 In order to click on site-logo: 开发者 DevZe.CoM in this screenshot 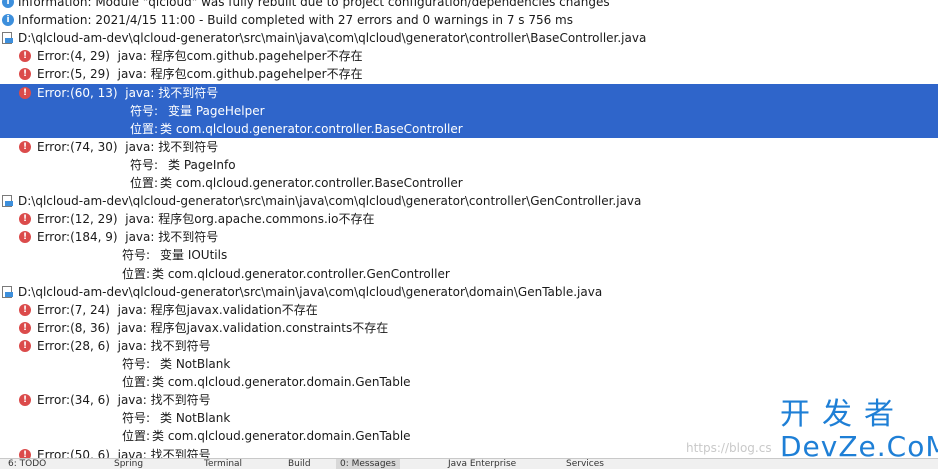, I will do `click(859, 430)`.